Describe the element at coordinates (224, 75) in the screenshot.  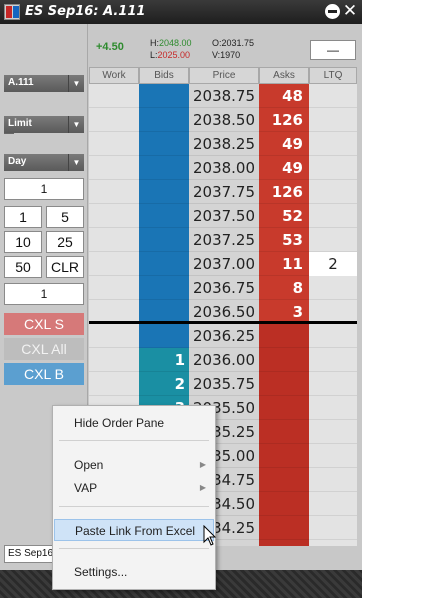
I see `header-price: Price` at that location.